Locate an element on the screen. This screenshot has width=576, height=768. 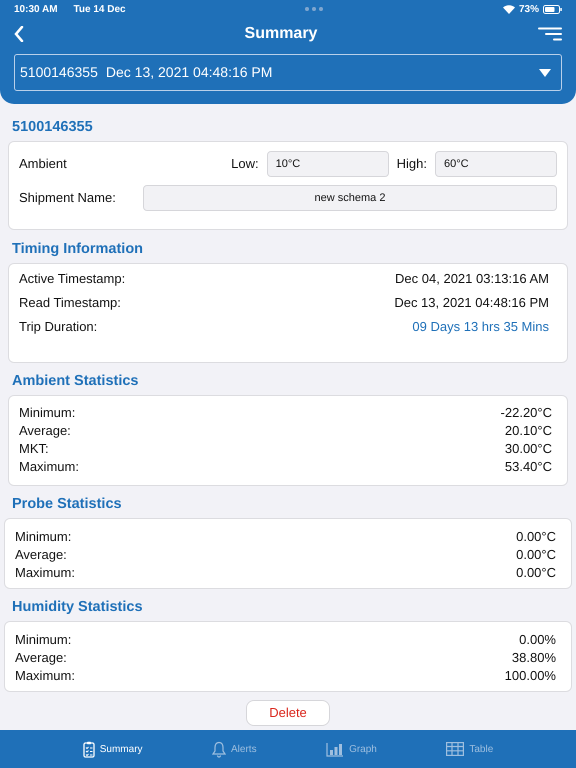
wifi-icon is located at coordinates (508, 9).